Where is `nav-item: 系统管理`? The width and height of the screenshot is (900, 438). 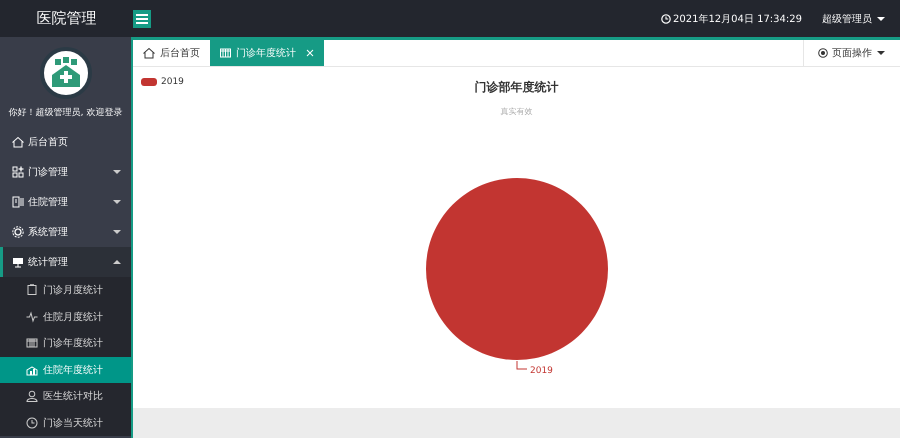 nav-item: 系统管理 is located at coordinates (65, 232).